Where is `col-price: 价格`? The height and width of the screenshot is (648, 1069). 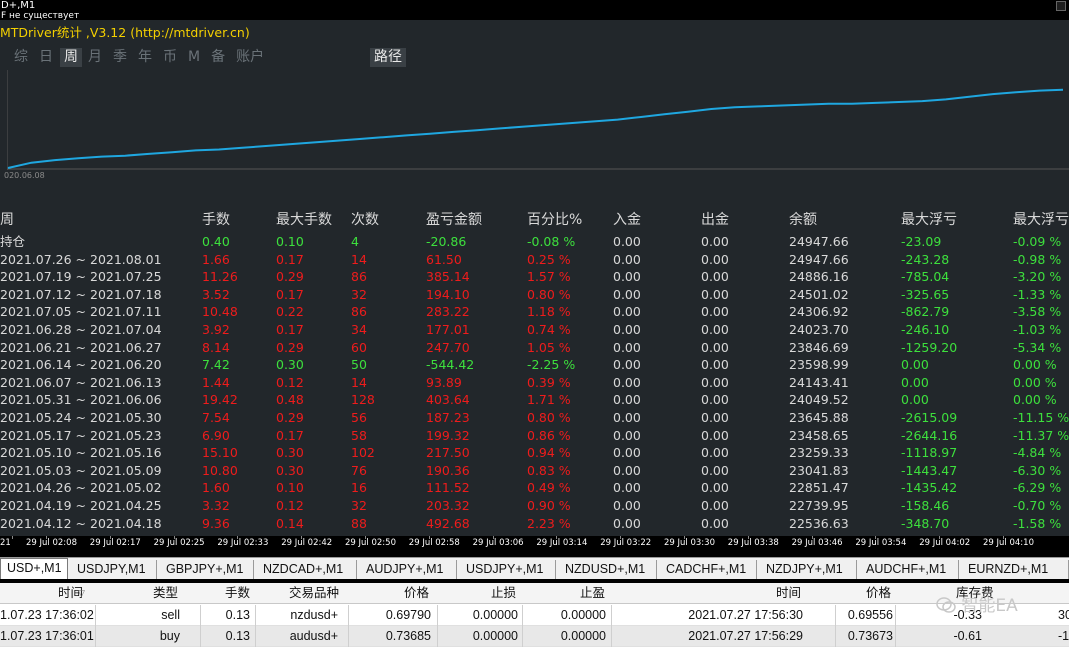 col-price: 价格 is located at coordinates (416, 593).